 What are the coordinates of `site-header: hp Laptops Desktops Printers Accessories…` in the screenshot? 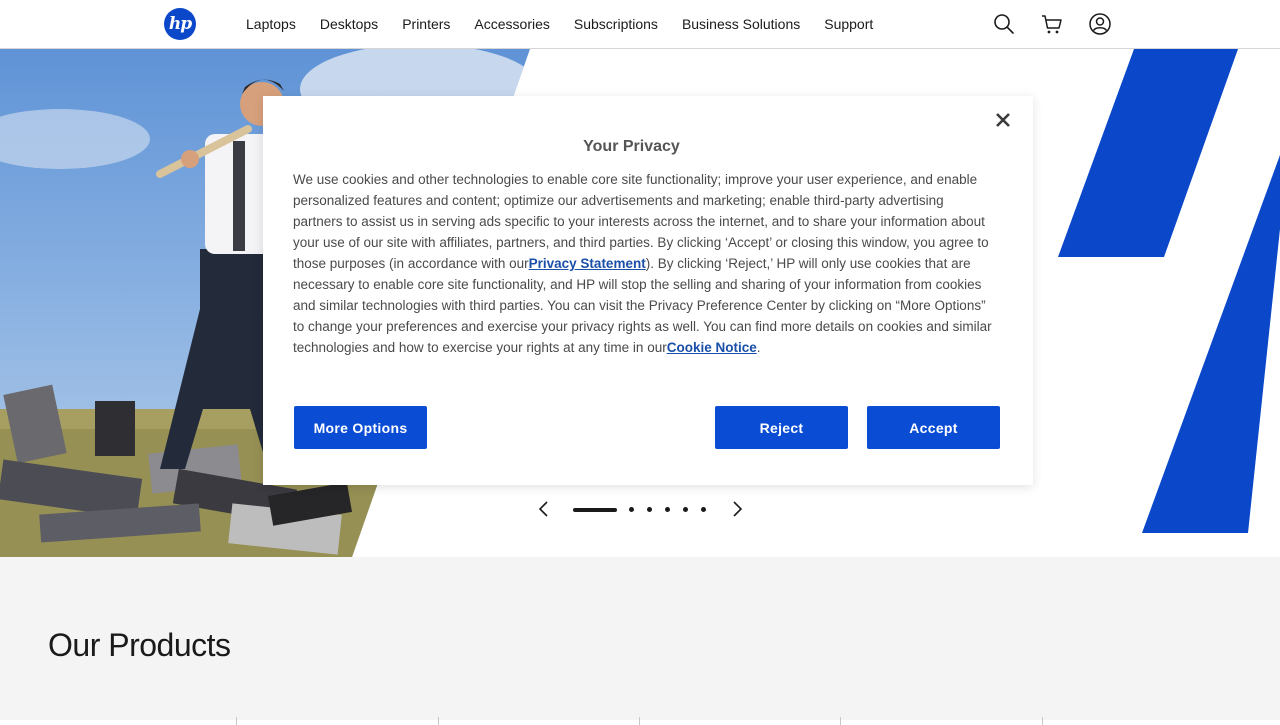 It's located at (640, 24).